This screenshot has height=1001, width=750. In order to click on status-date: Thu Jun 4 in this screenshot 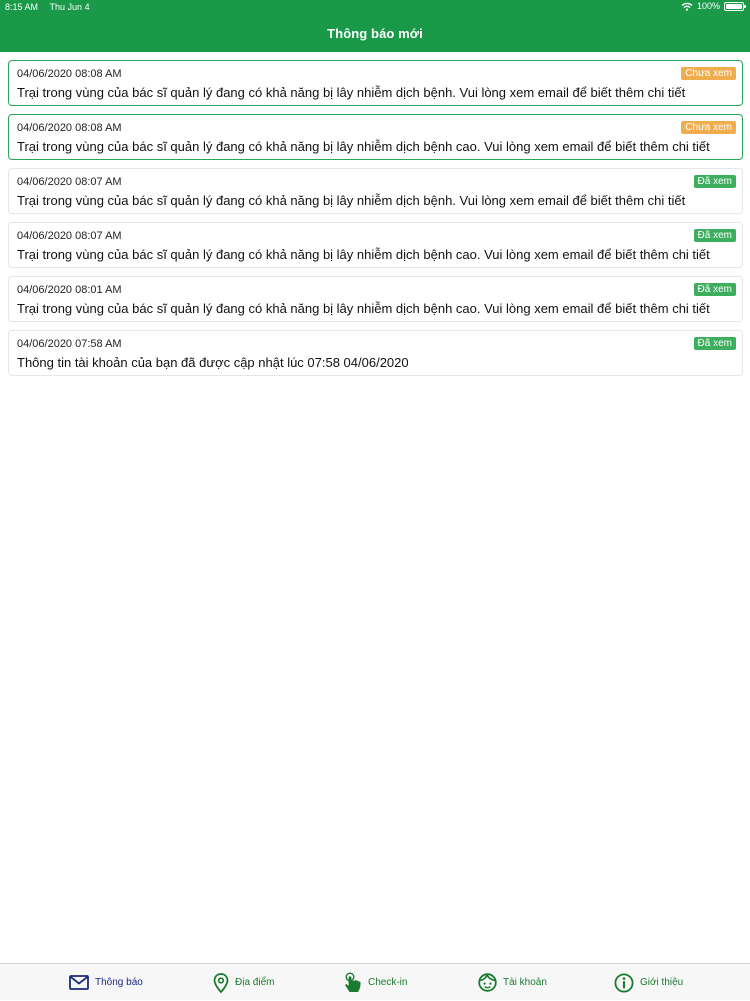, I will do `click(69, 7)`.